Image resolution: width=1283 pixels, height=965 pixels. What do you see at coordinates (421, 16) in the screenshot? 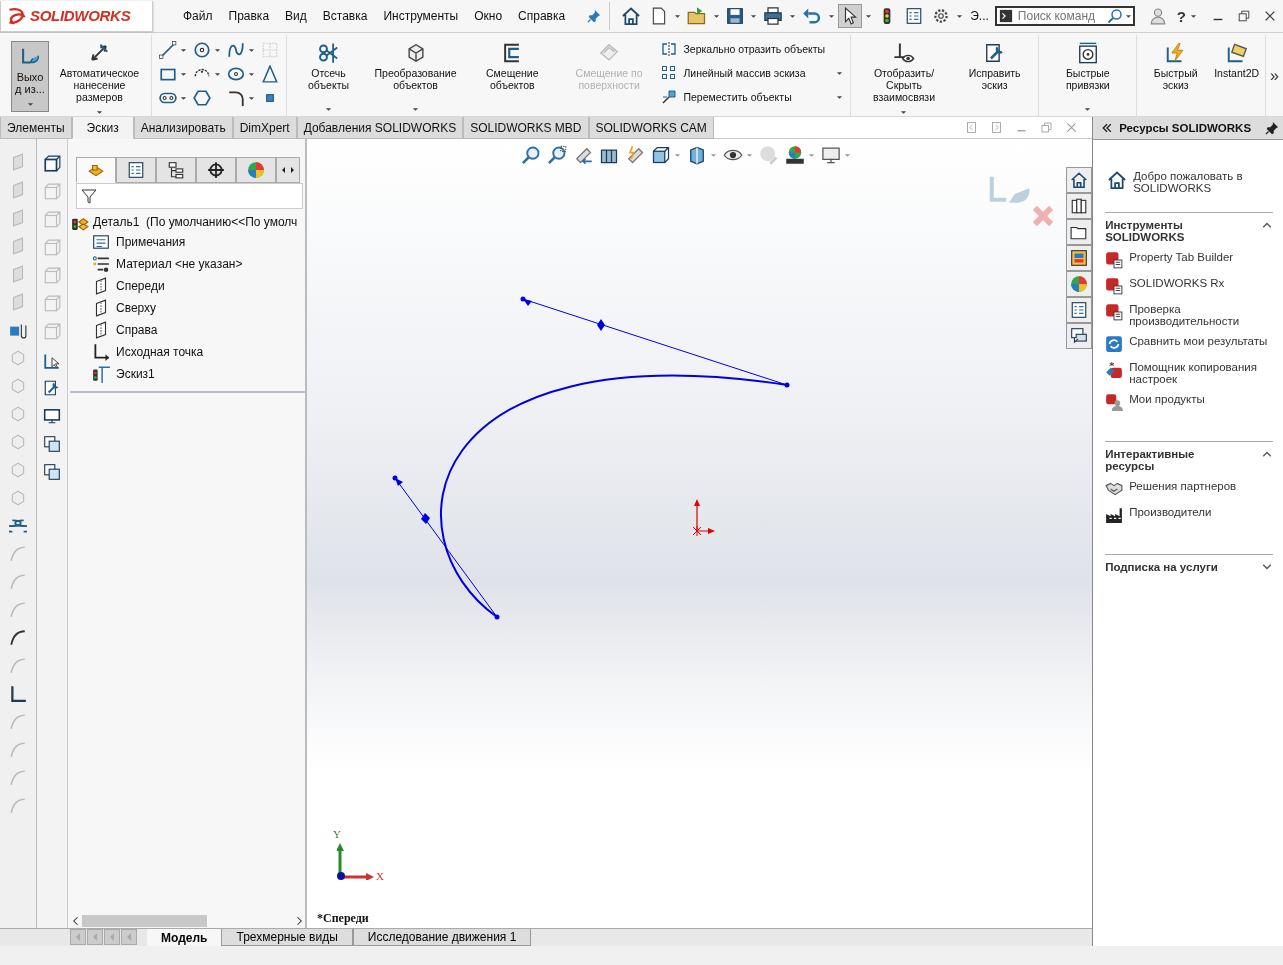
I see `menu-item: Инструменты` at bounding box center [421, 16].